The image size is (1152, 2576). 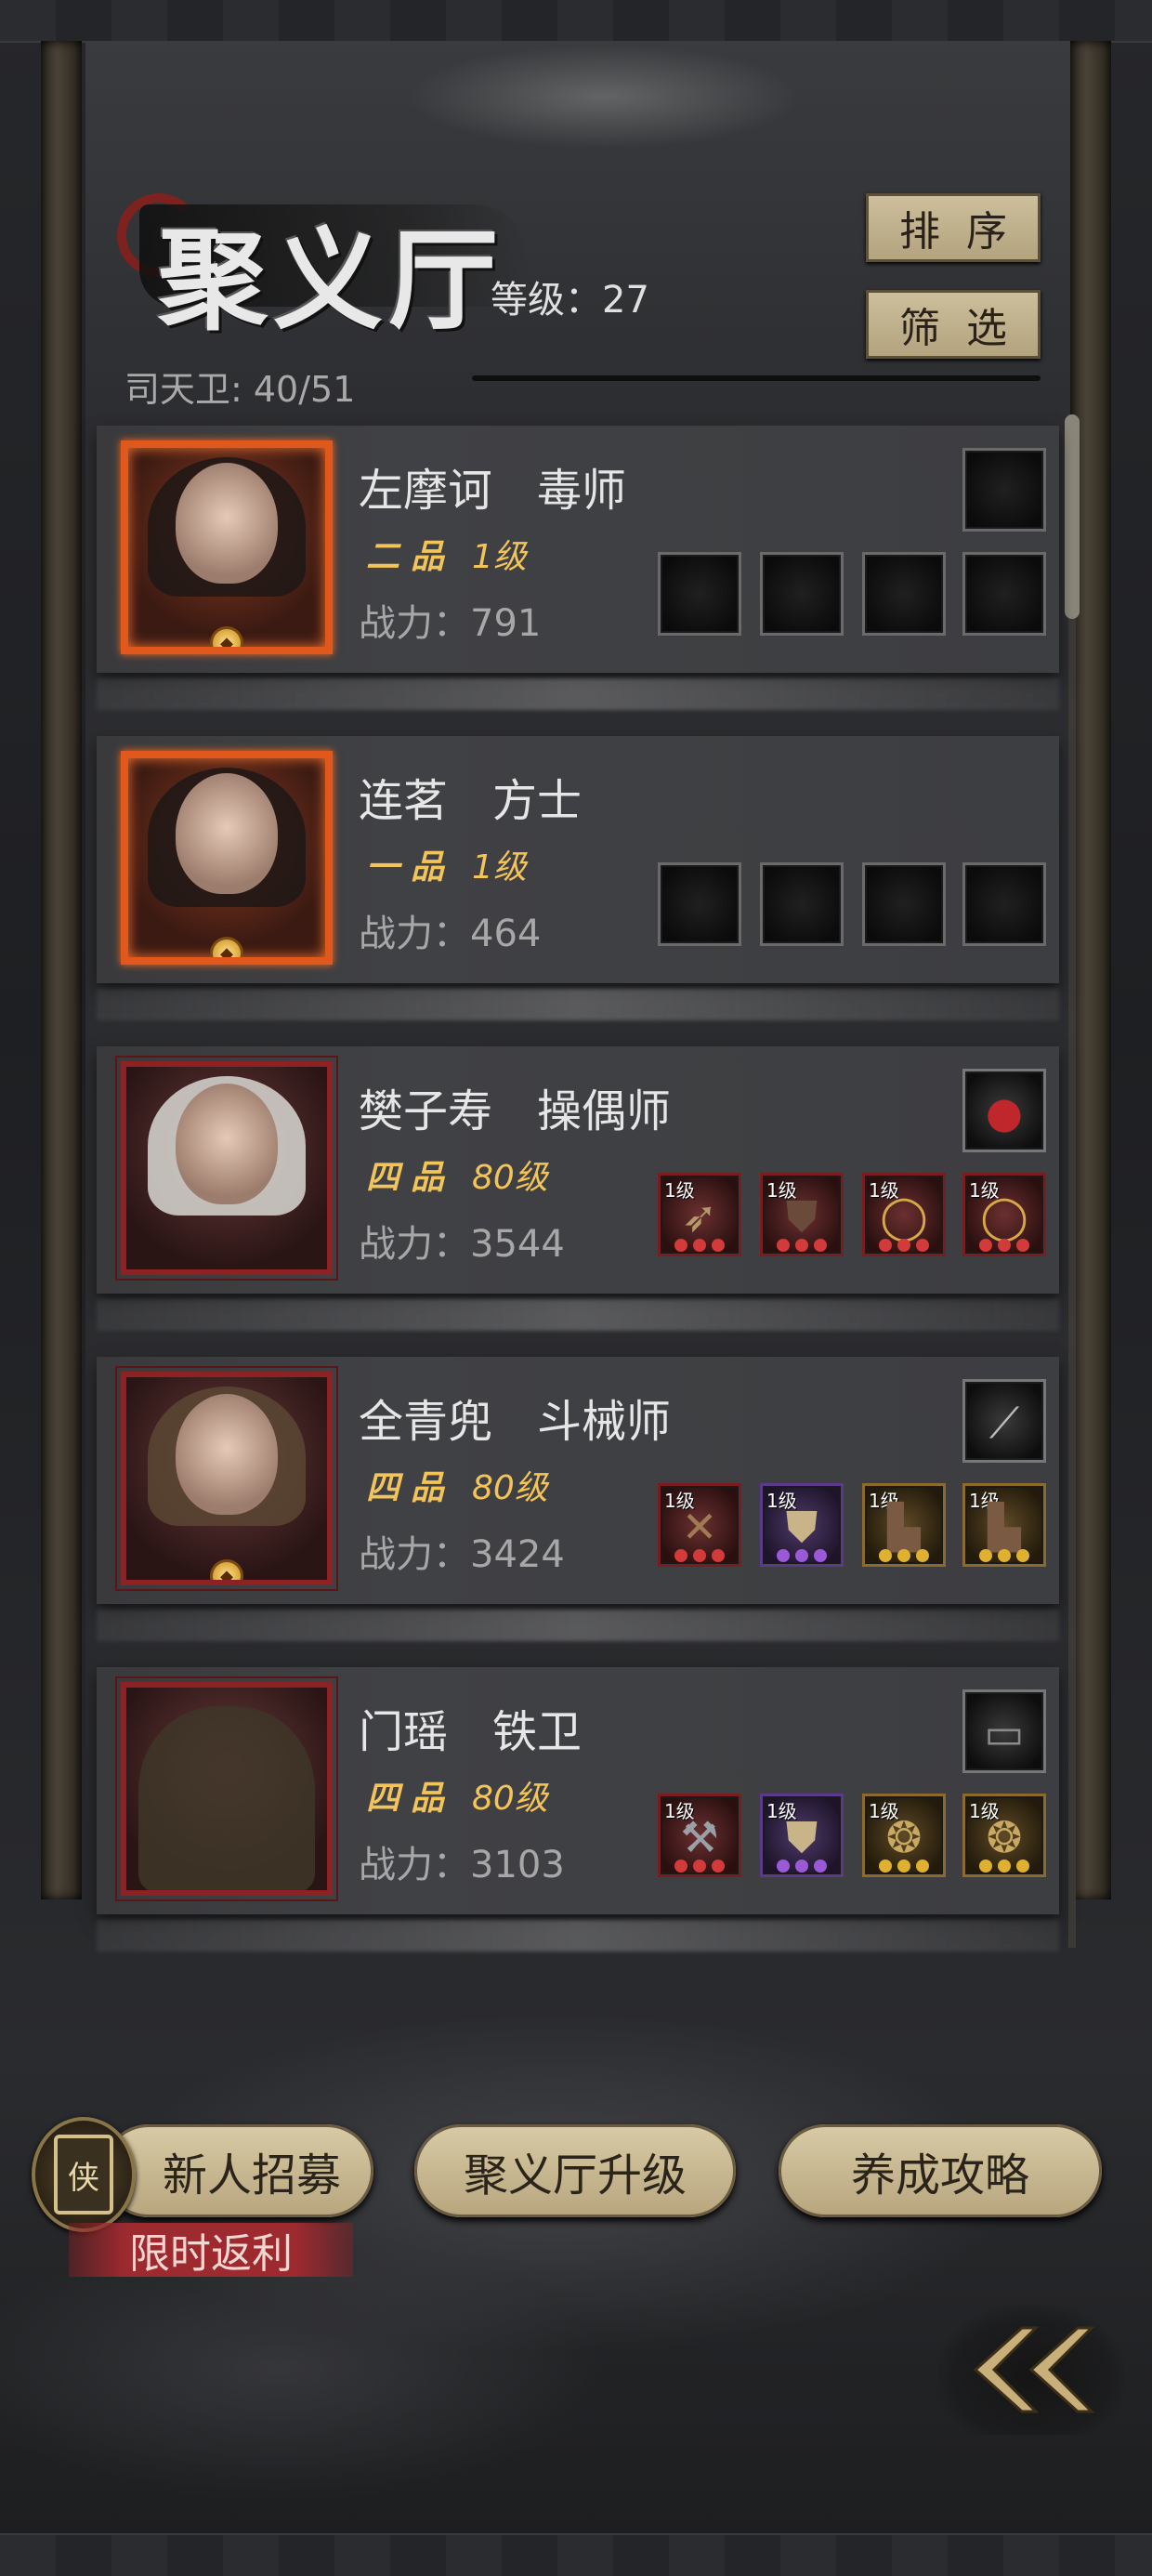 I want to click on pouch-icon: ❂, so click(x=1005, y=1836).